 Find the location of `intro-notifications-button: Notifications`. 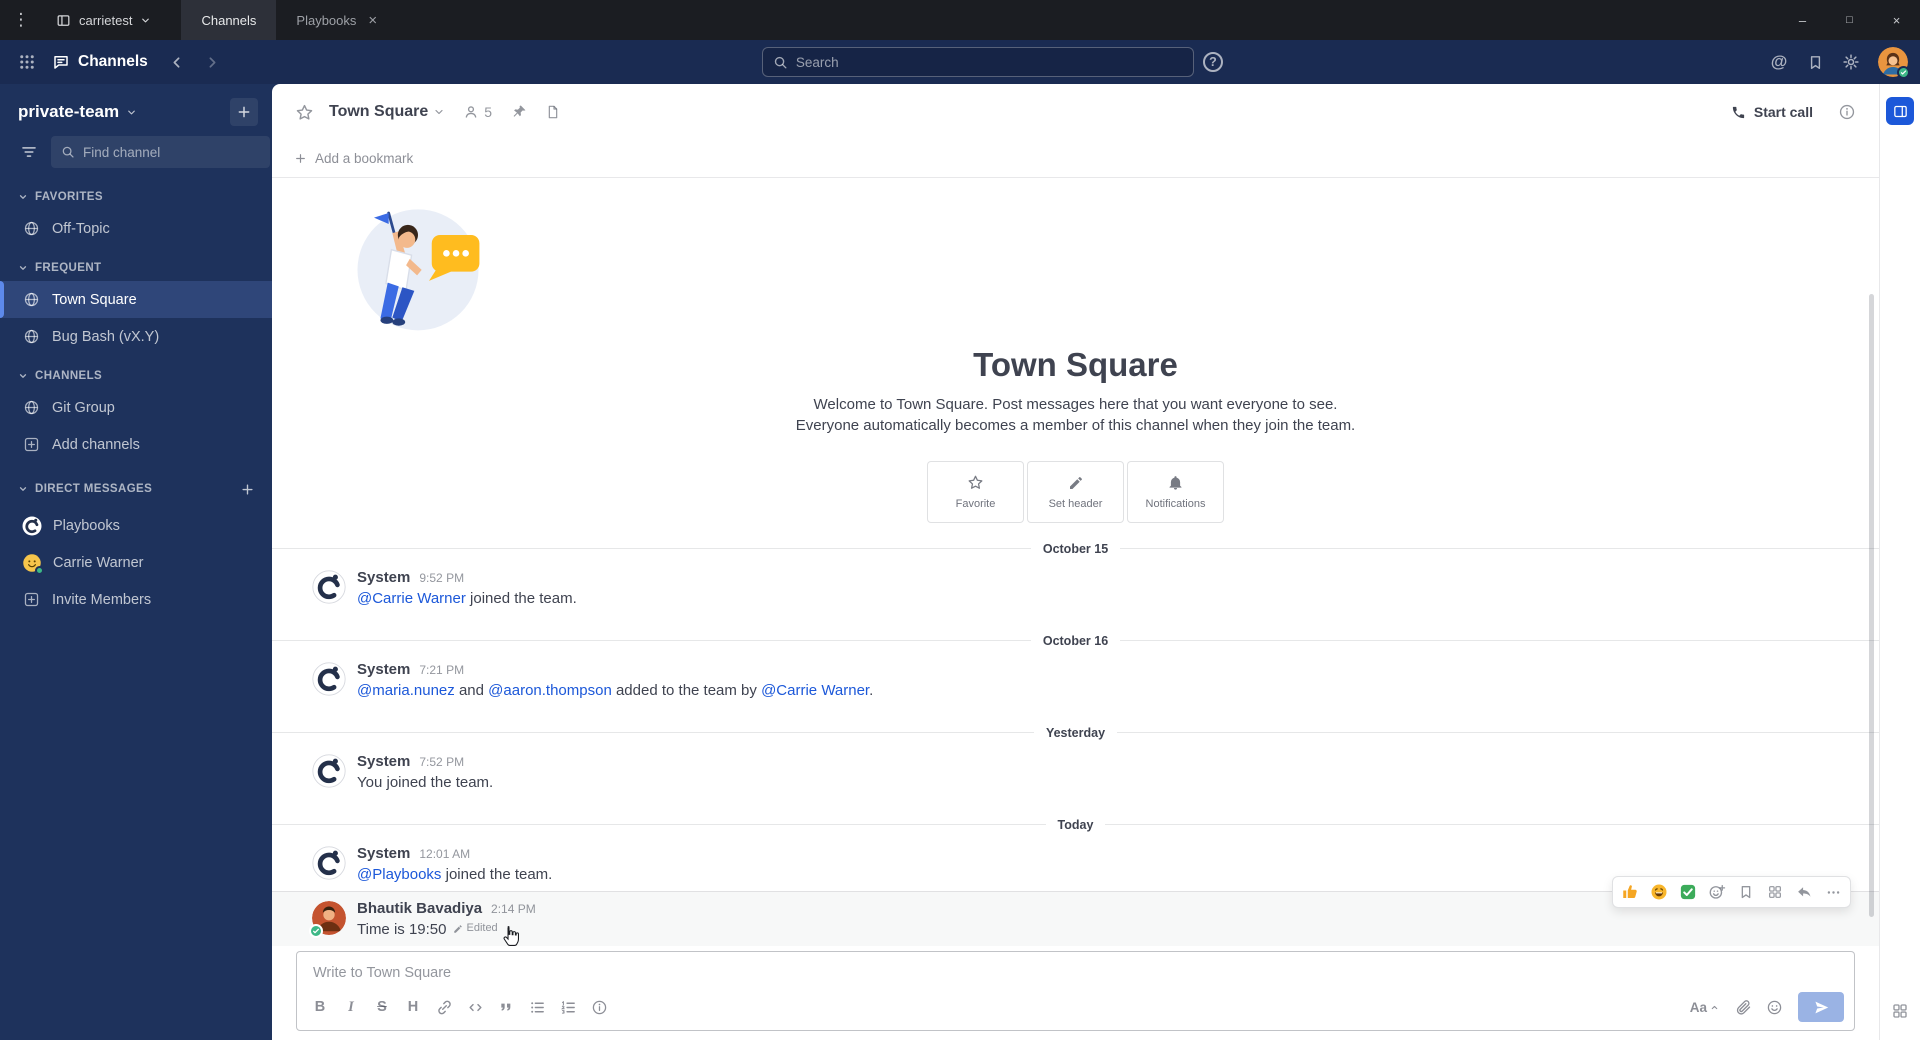

intro-notifications-button: Notifications is located at coordinates (1175, 492).